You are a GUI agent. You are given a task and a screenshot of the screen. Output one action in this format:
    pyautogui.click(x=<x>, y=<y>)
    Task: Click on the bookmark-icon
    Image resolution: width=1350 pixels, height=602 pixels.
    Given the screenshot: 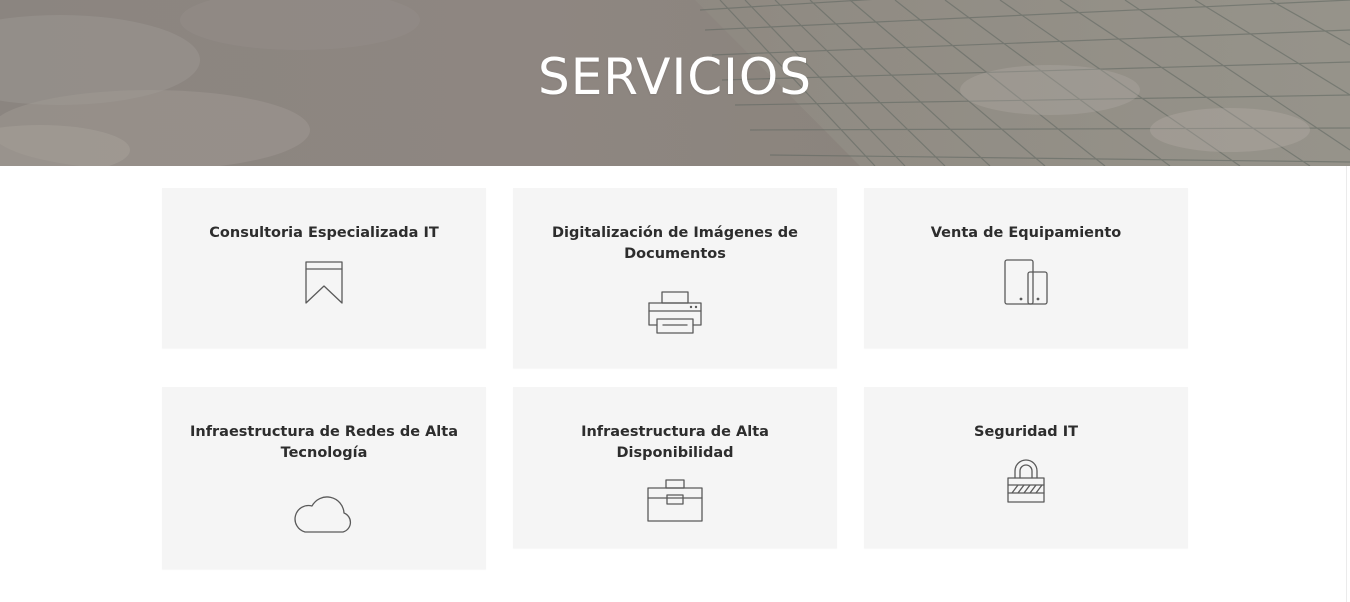 What is the action you would take?
    pyautogui.click(x=324, y=282)
    